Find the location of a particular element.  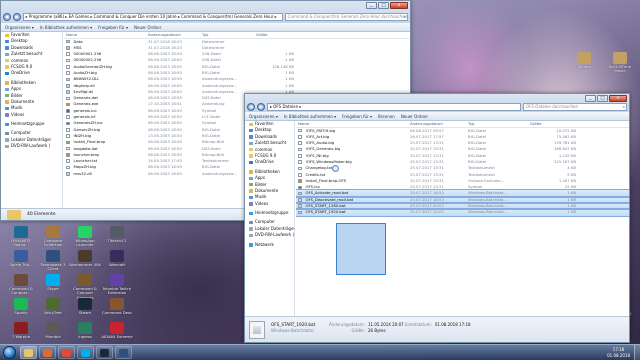

desktop-icon-complete-collection: Complete Collection is located at coordinates (53, 237).